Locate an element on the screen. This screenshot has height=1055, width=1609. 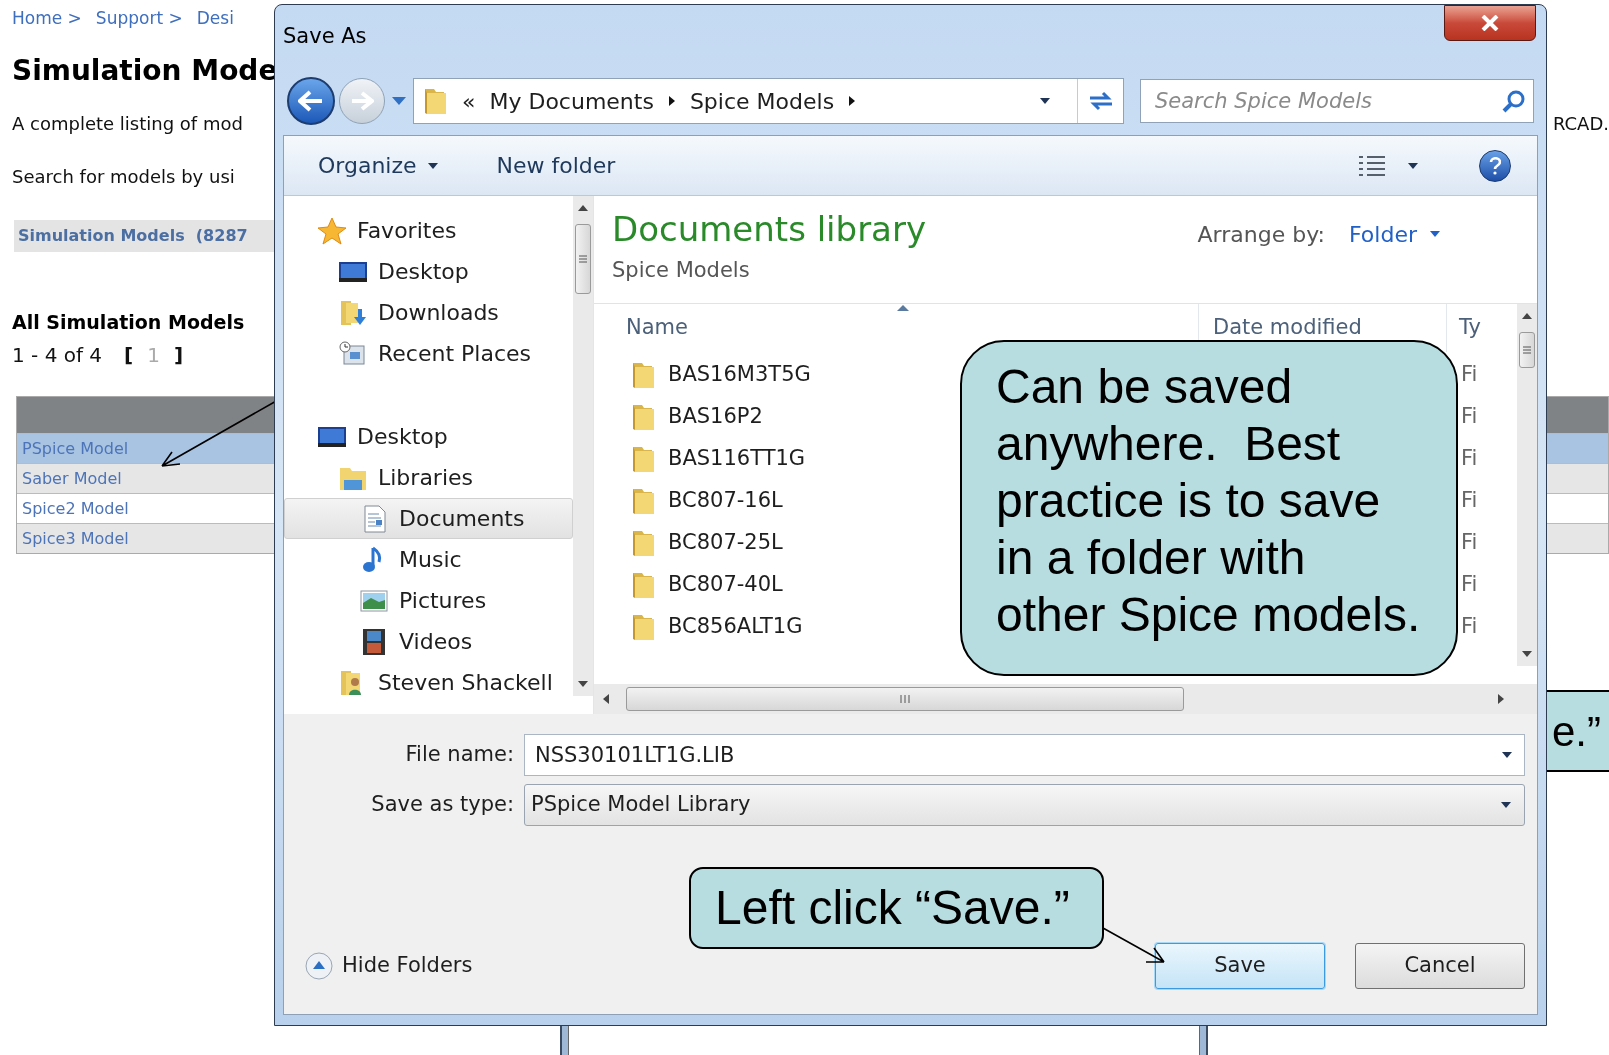
close-button is located at coordinates (1490, 23).